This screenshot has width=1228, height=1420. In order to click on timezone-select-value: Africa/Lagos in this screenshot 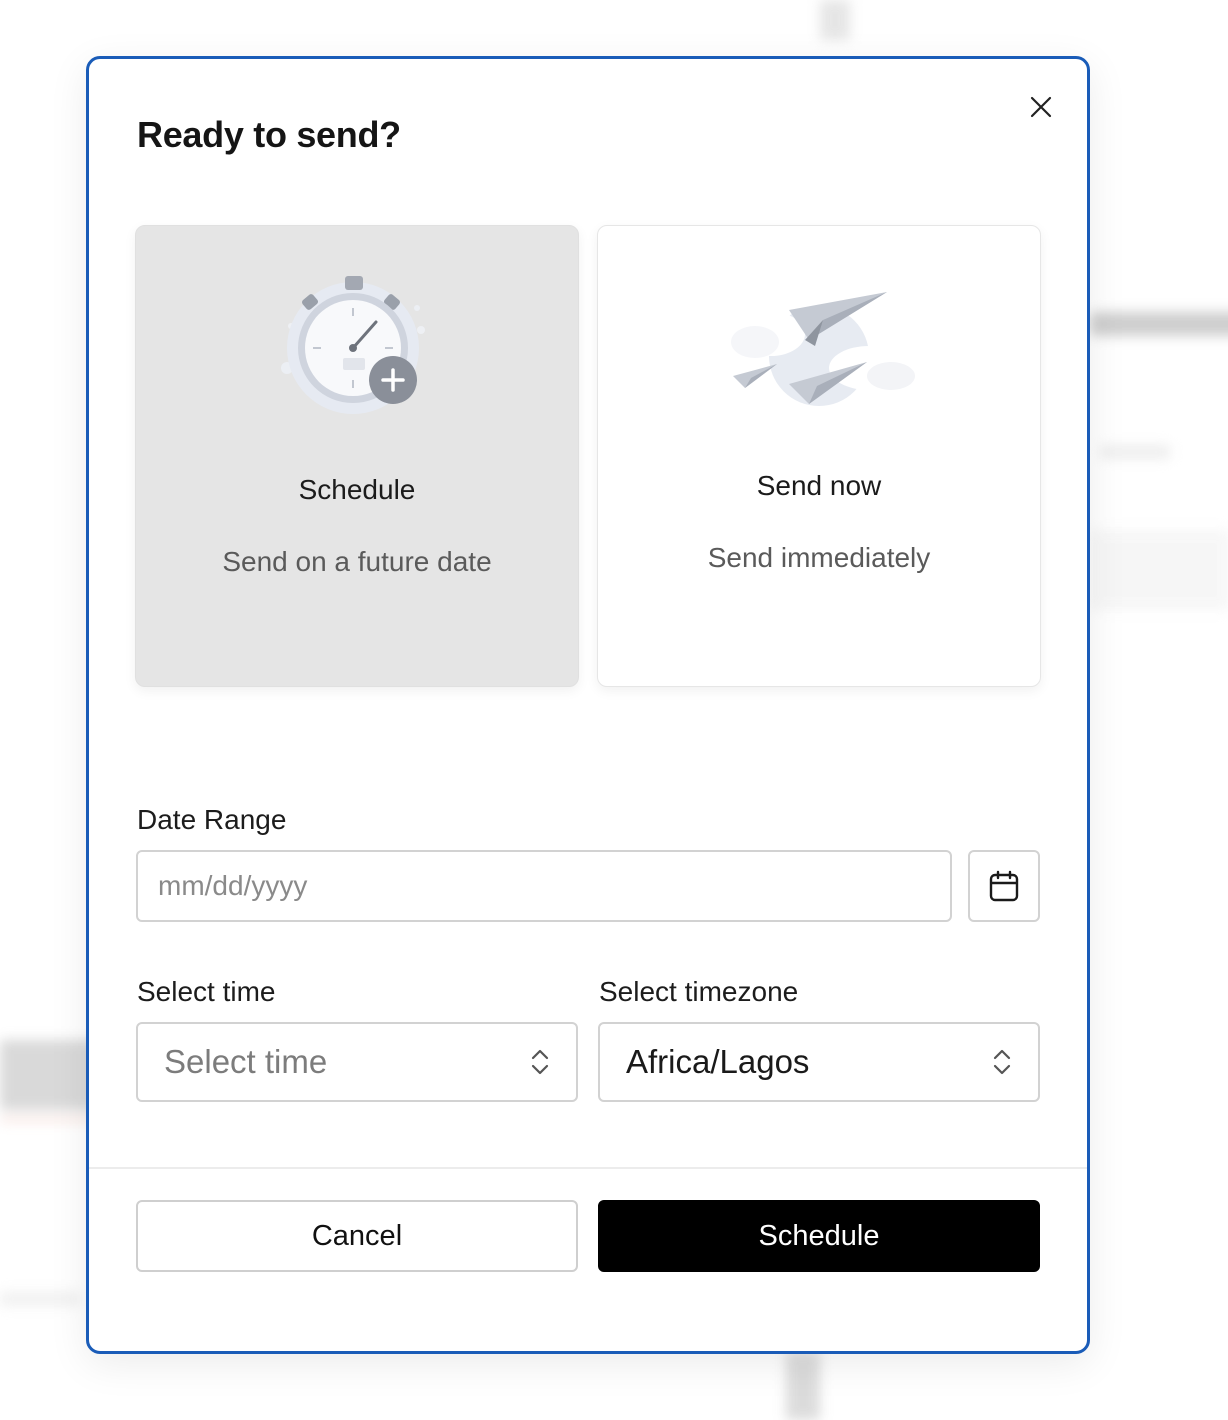, I will do `click(718, 1061)`.